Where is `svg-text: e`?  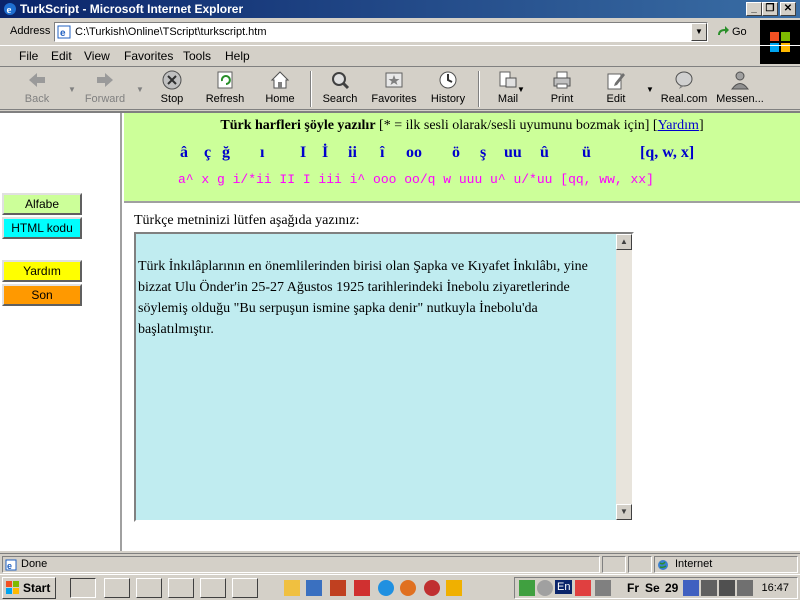 svg-text: e is located at coordinates (63, 33).